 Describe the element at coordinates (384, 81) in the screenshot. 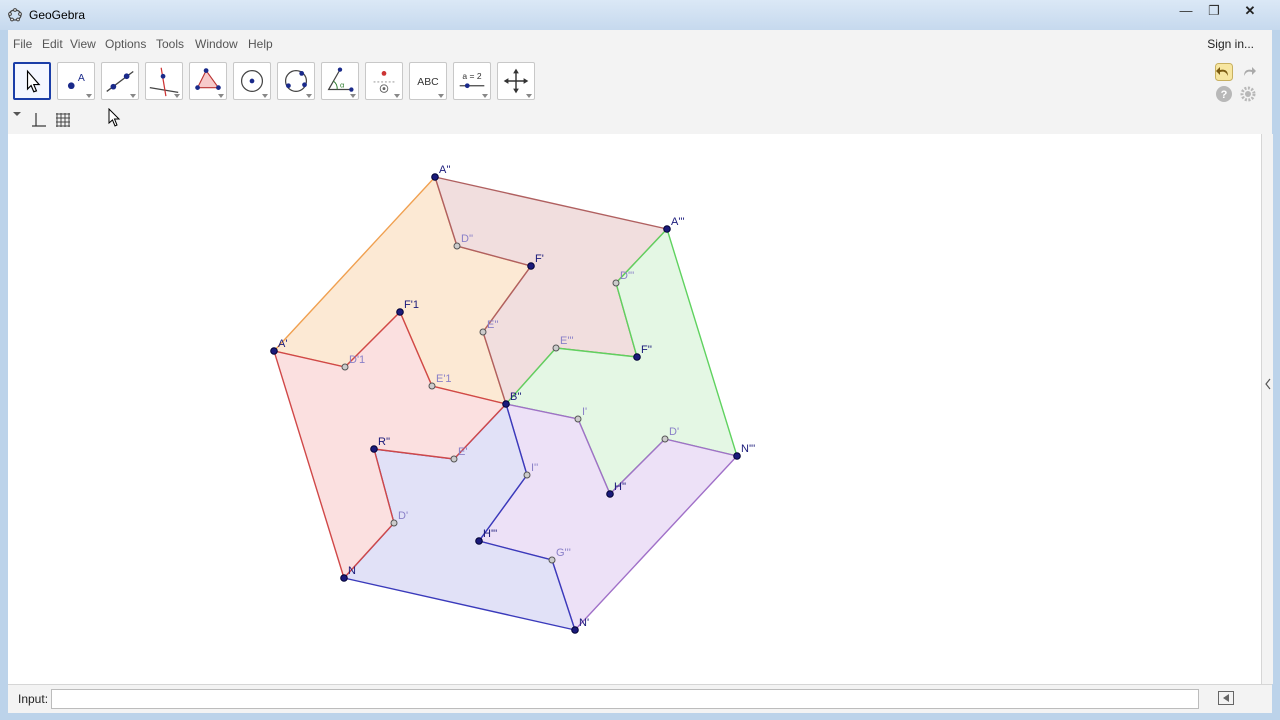

I see `reflect-tool-button` at that location.